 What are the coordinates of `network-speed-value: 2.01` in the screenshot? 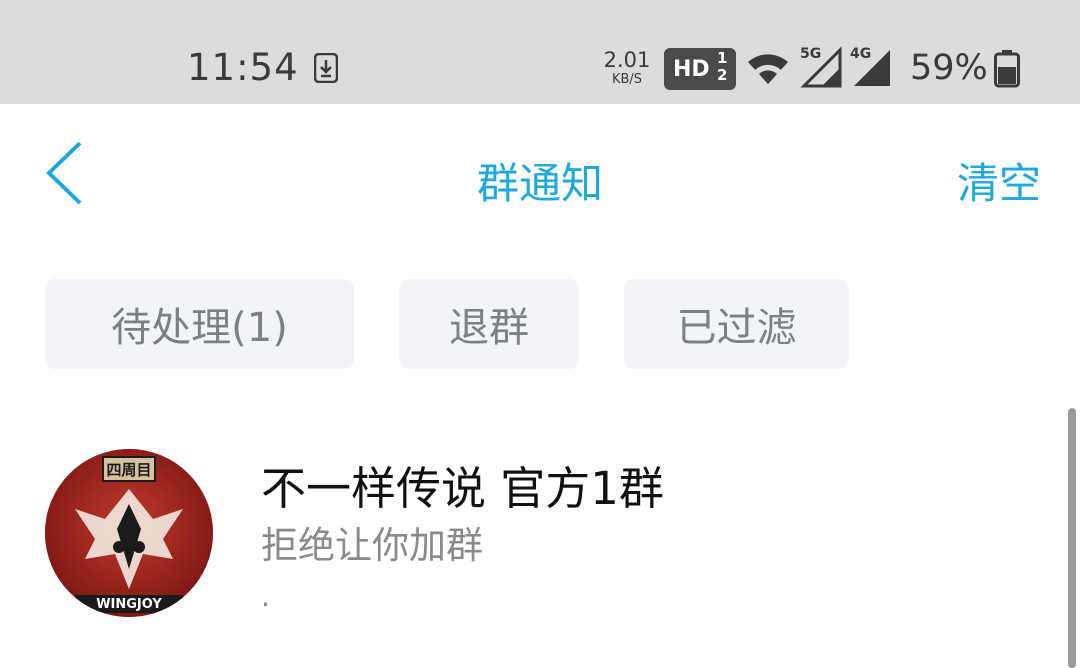 It's located at (627, 60).